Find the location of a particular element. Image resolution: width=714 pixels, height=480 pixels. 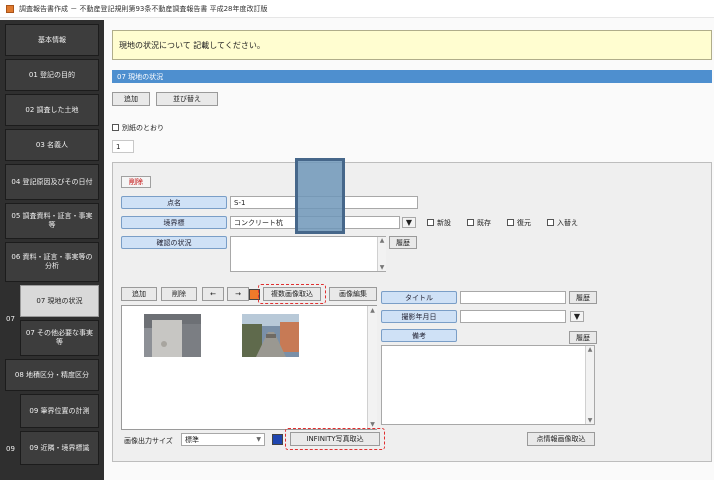

delete-entry-button: 削除 is located at coordinates (136, 182).